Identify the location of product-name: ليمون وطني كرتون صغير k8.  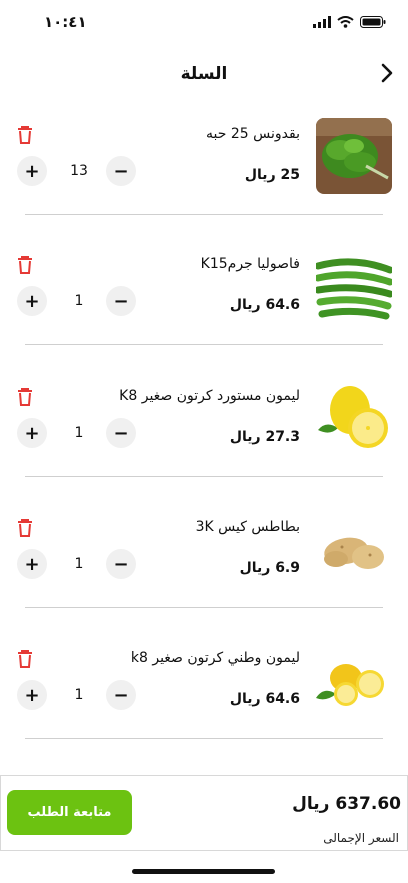
(215, 658).